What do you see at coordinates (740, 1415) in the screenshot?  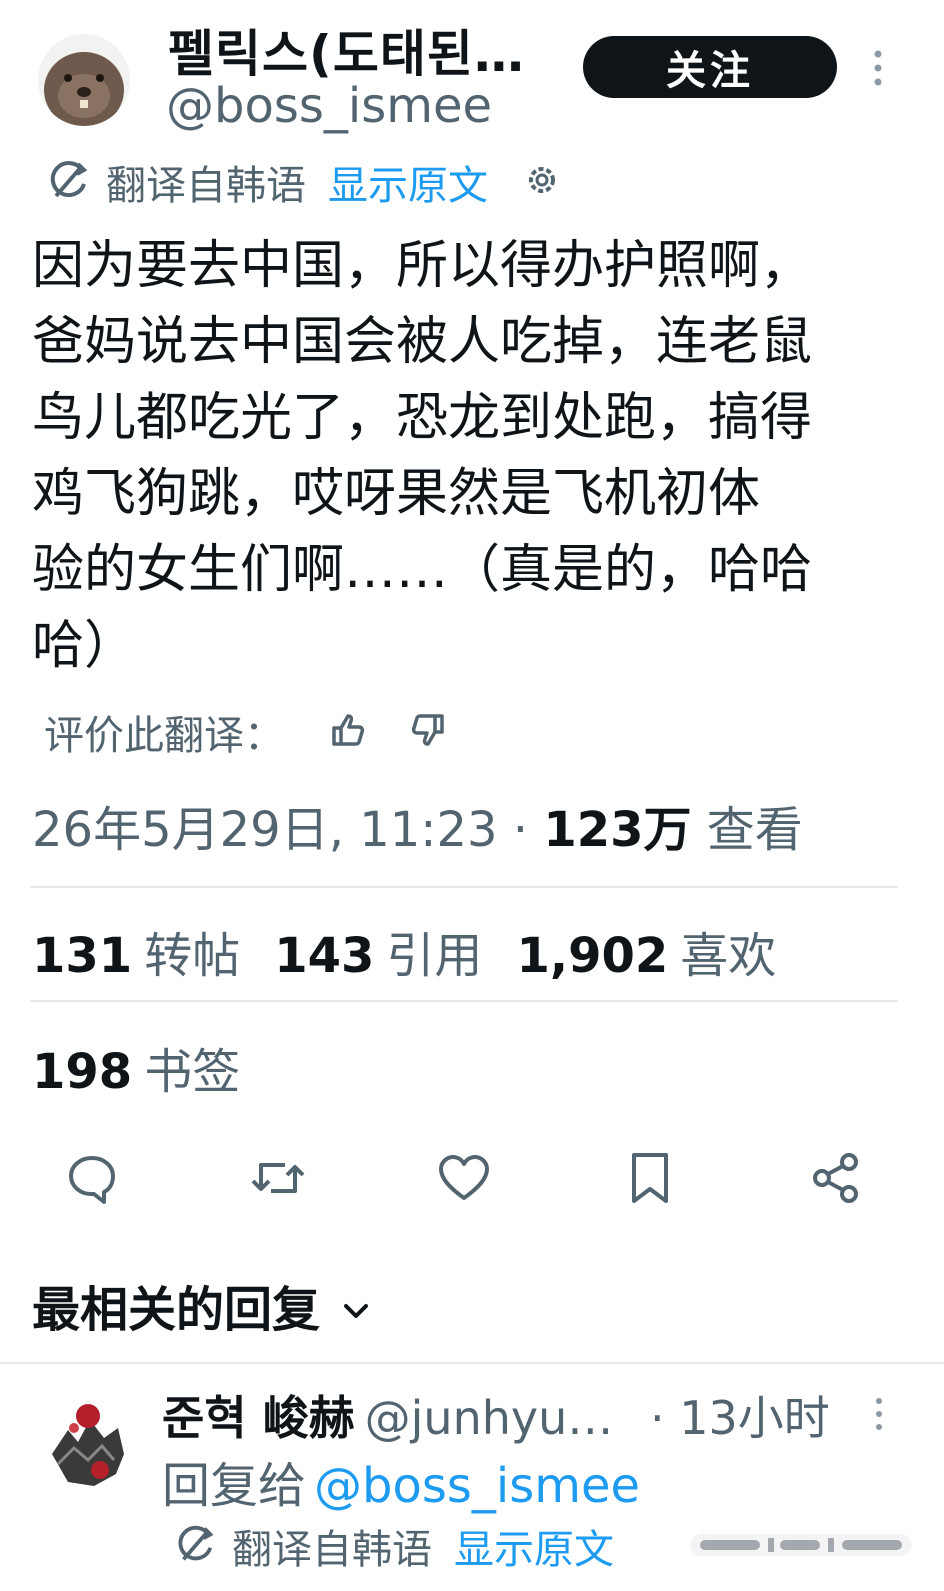 I see `reply-time: · 13小时` at bounding box center [740, 1415].